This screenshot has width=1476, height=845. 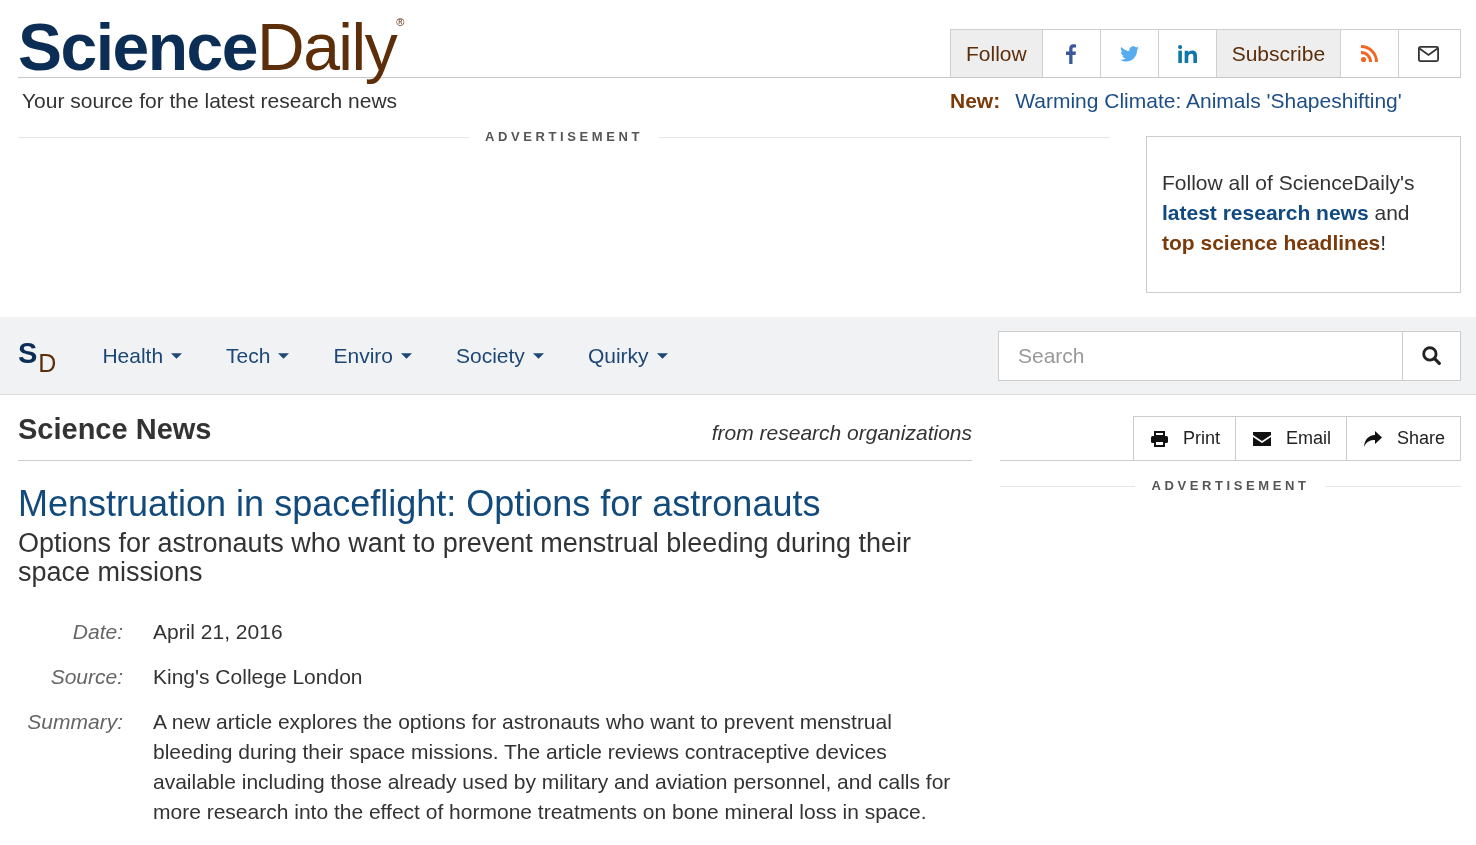 I want to click on email-button: Email, so click(x=1290, y=438).